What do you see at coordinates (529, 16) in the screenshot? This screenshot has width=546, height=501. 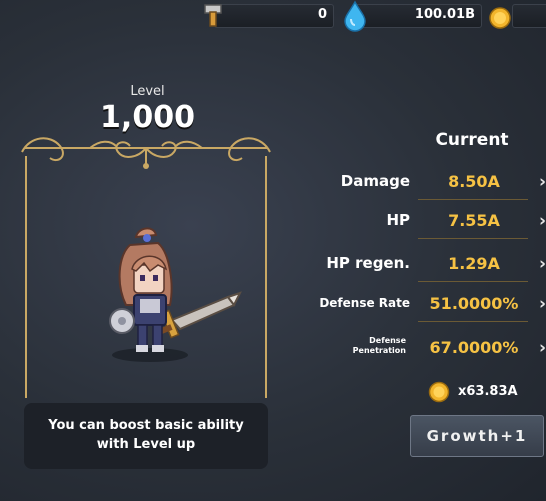 I see `gold-resource-bar` at bounding box center [529, 16].